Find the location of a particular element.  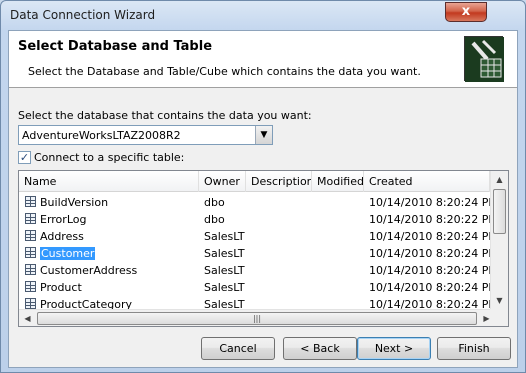

table-name-cell: Customer is located at coordinates (68, 253).